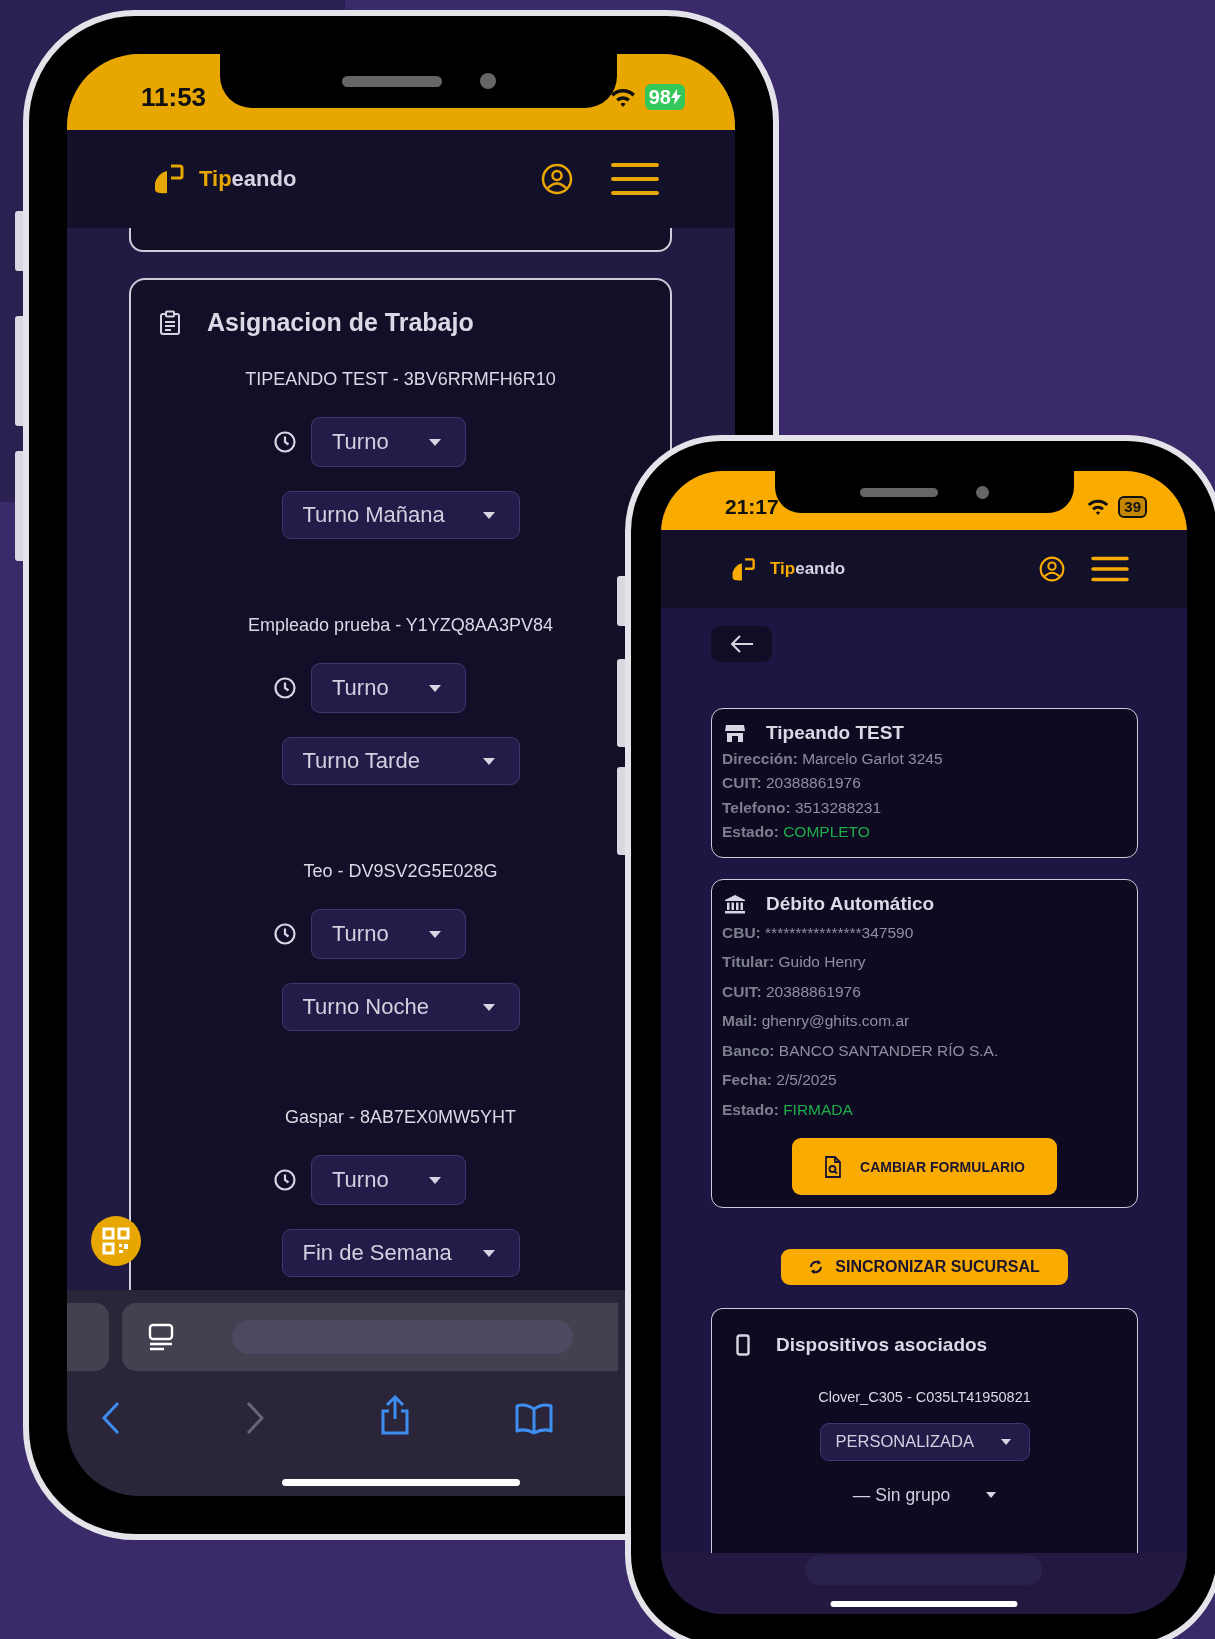  I want to click on qr-code-button, so click(116, 1241).